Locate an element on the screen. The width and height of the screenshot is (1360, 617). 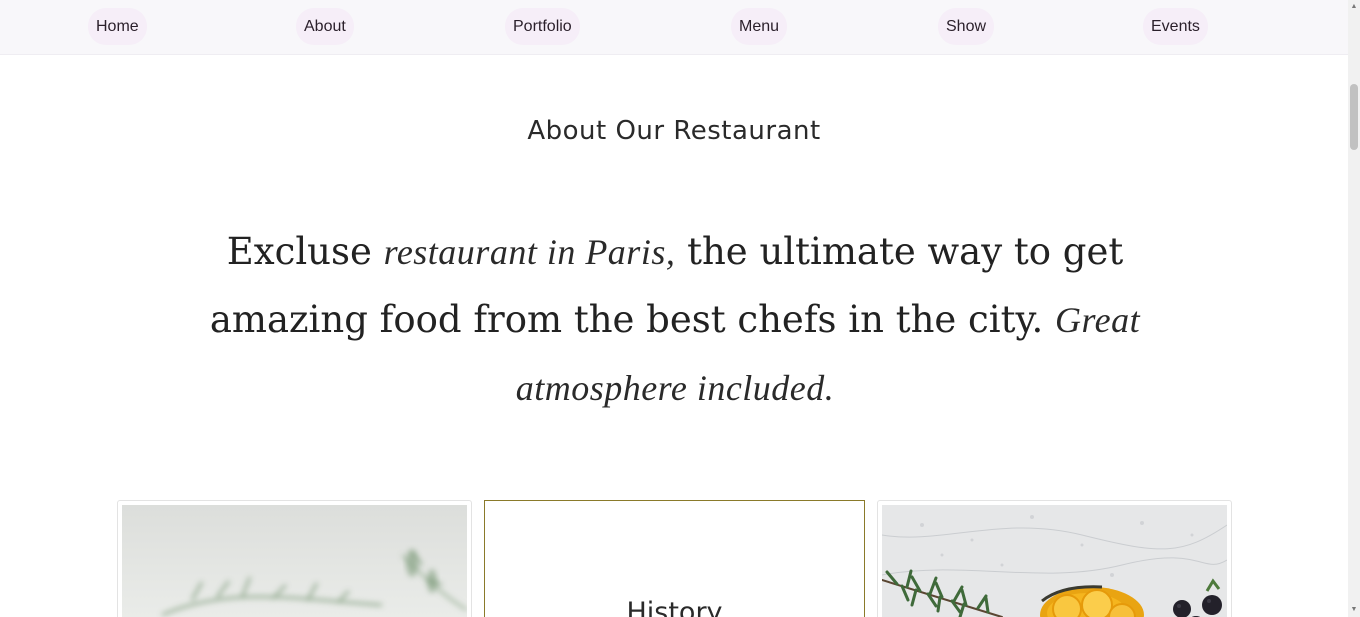
scroll-down-arrow-icon: ▼ is located at coordinates (1354, 610).